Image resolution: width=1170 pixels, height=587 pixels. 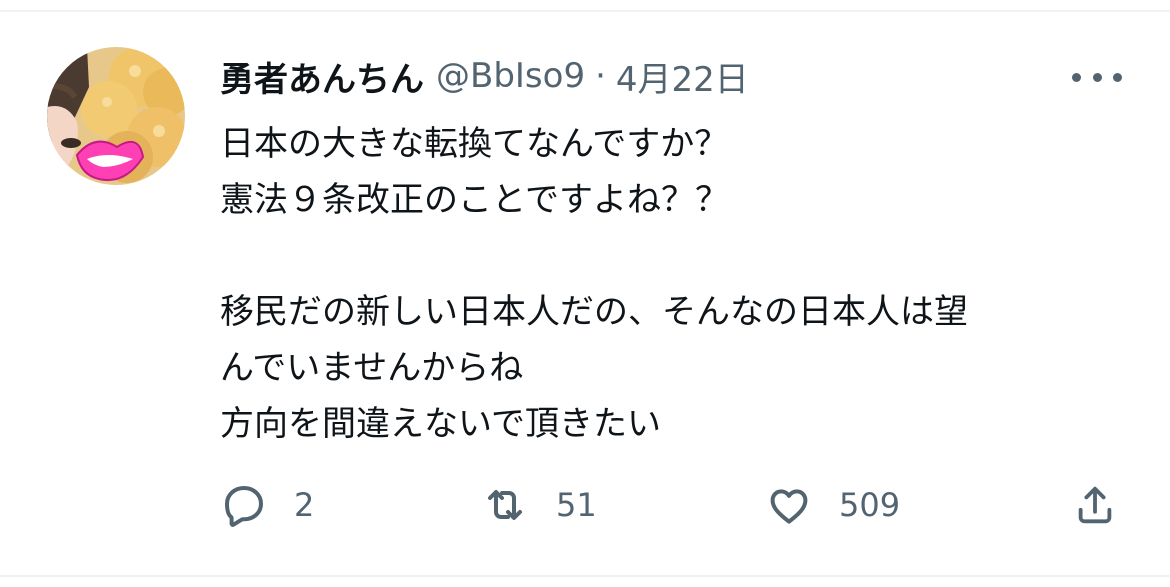 I want to click on share-button, so click(x=1095, y=505).